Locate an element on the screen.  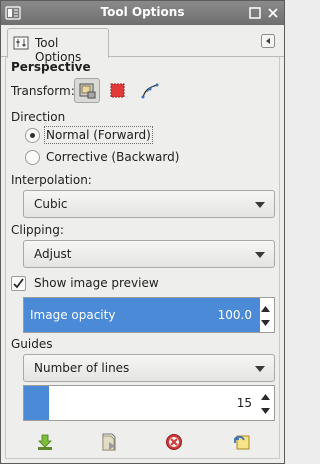
guide-lines-spin-scale: 15 is located at coordinates (149, 403).